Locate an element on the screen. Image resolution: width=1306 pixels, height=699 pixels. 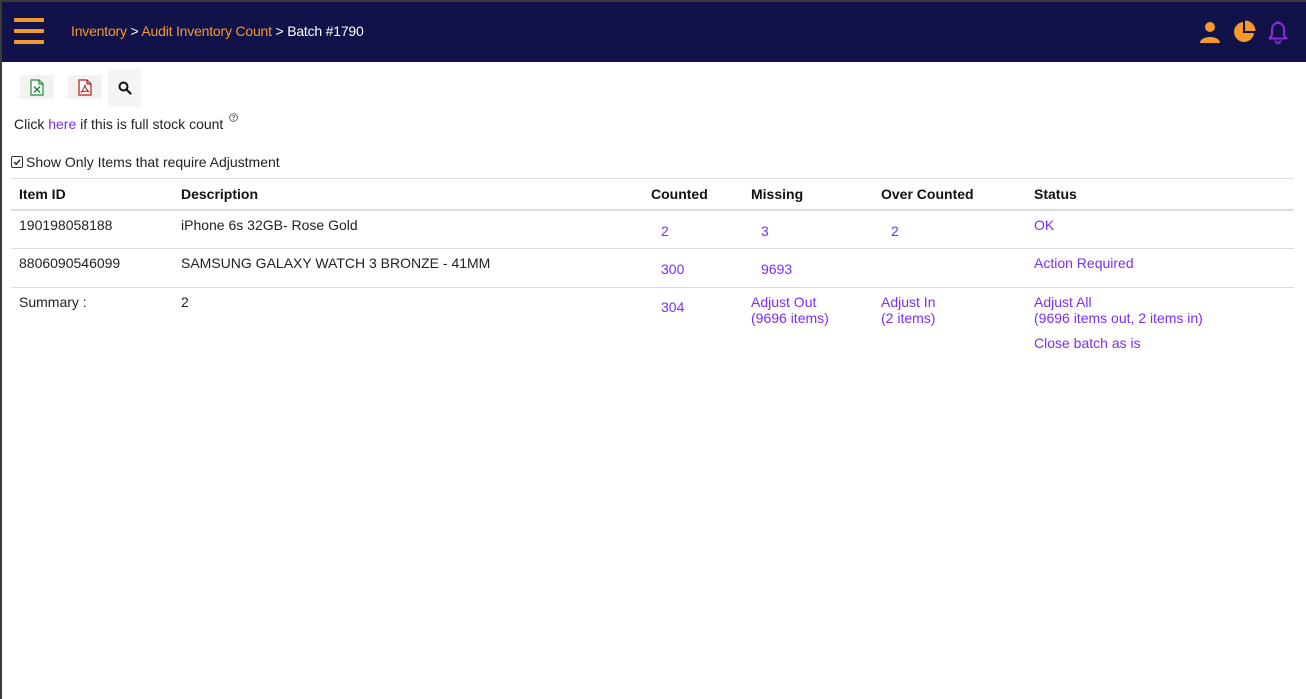
top-icons is located at coordinates (1244, 32).